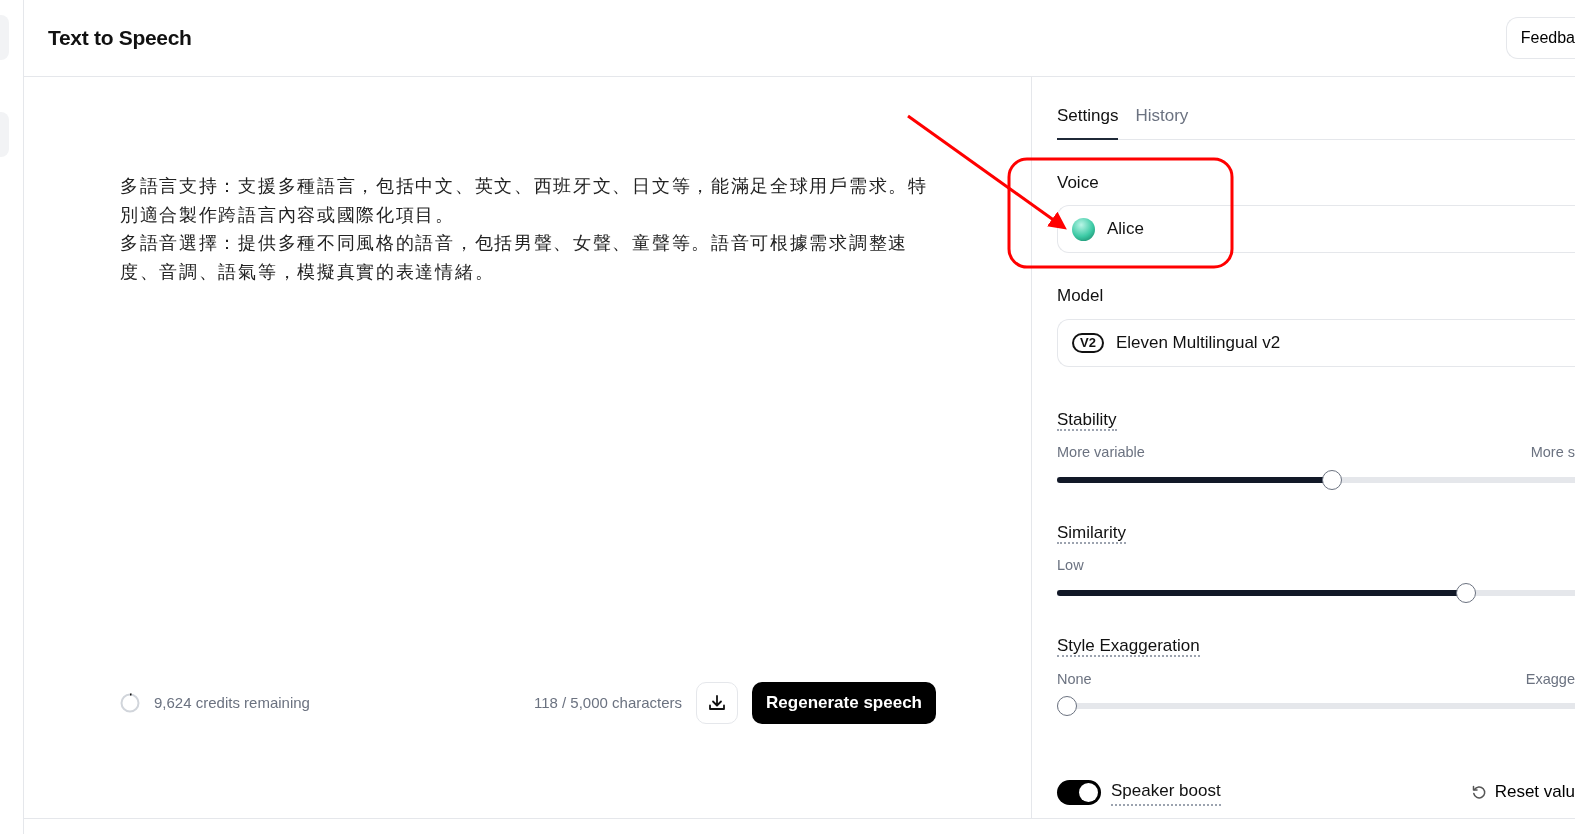  Describe the element at coordinates (1101, 452) in the screenshot. I see `slider-min-label: More variable` at that location.